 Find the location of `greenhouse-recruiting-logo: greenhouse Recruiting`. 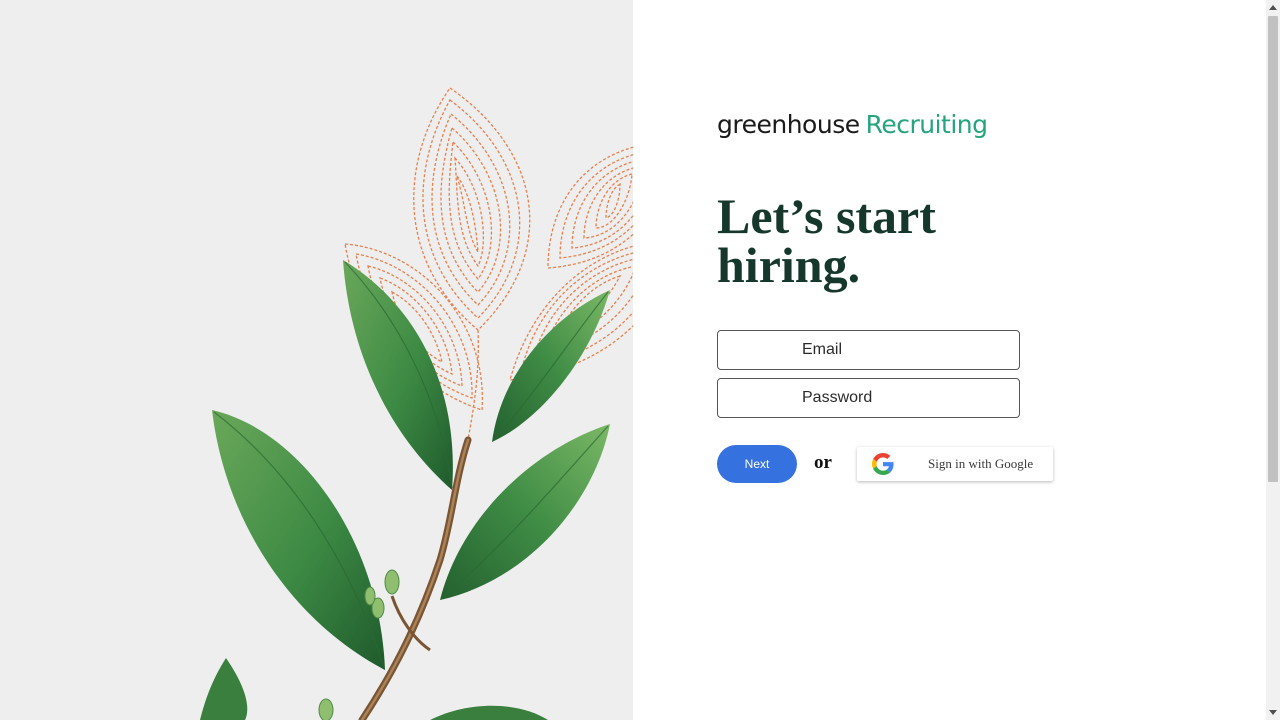

greenhouse-recruiting-logo: greenhouse Recruiting is located at coordinates (852, 124).